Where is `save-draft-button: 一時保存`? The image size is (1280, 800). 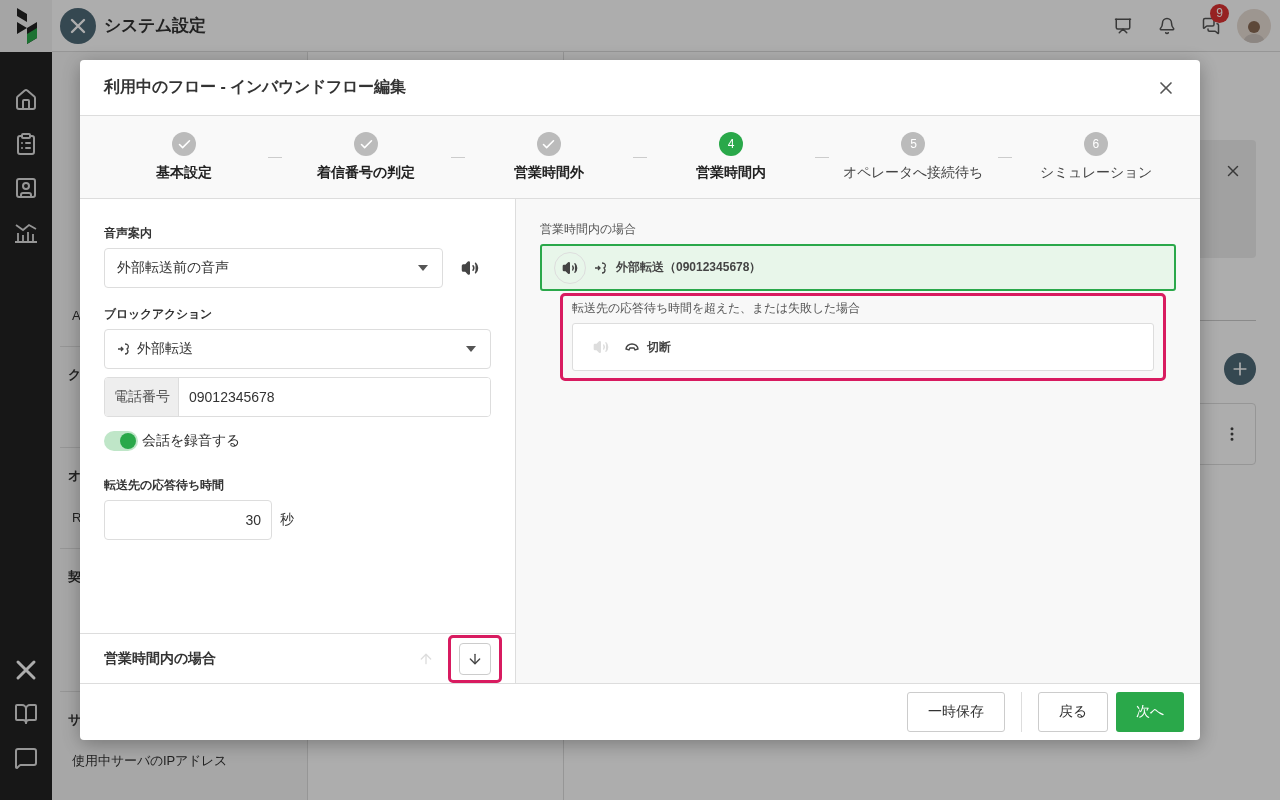 save-draft-button: 一時保存 is located at coordinates (956, 712).